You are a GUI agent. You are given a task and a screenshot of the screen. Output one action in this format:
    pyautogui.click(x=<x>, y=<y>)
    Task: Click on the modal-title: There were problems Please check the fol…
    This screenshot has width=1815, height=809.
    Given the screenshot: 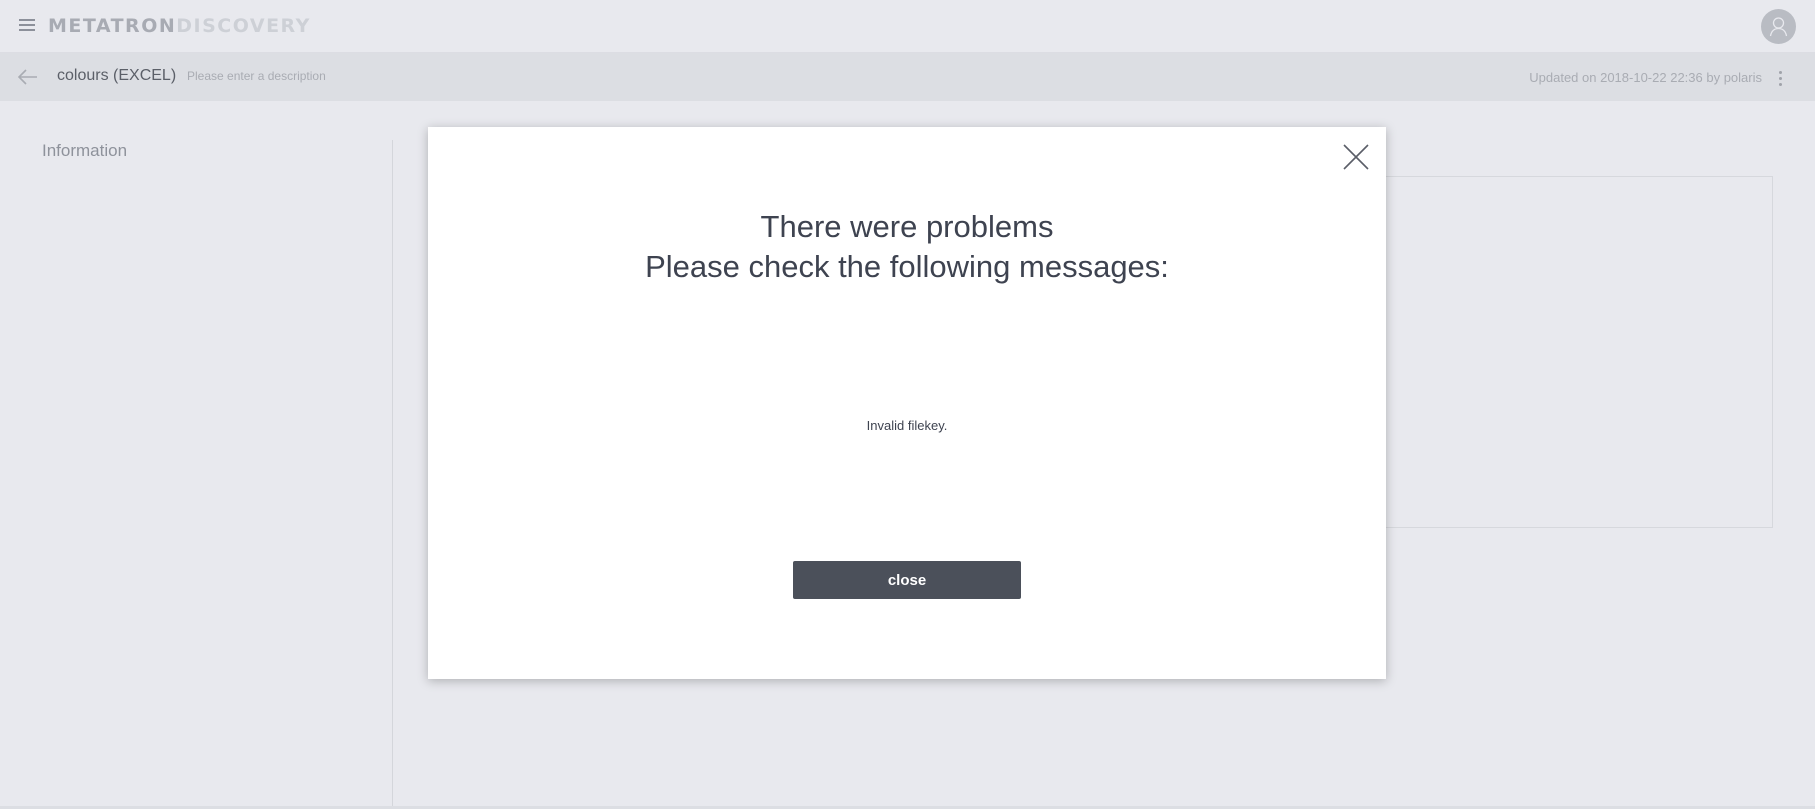 What is the action you would take?
    pyautogui.click(x=907, y=247)
    